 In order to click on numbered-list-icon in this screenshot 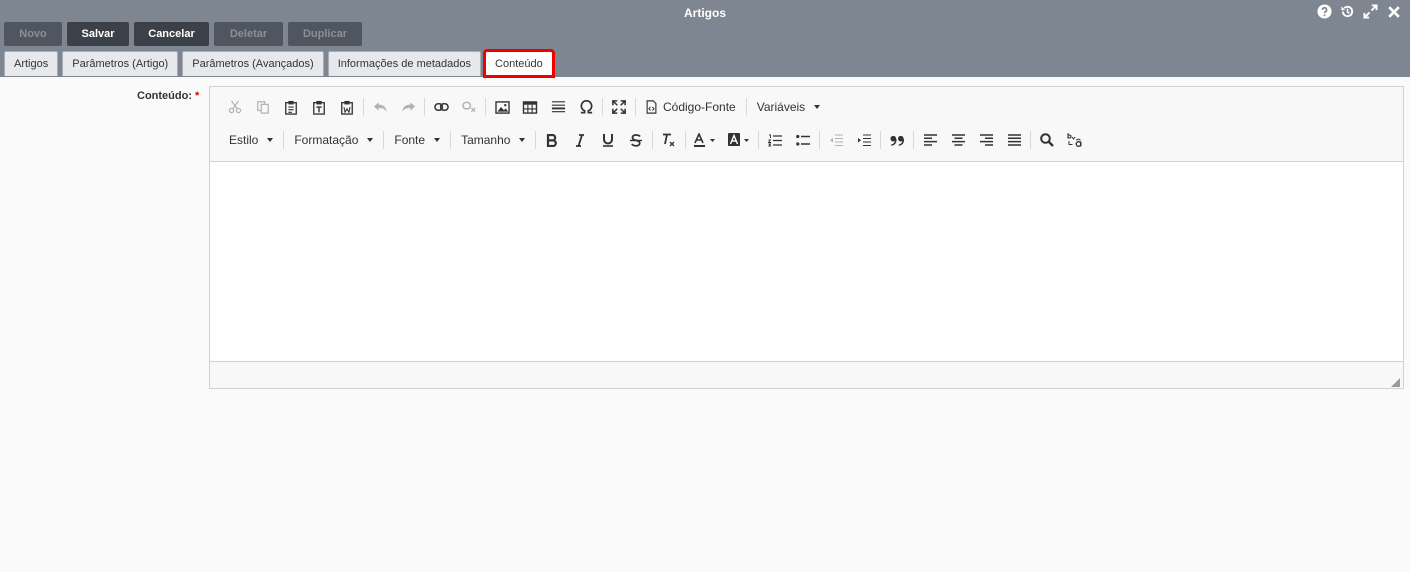, I will do `click(775, 140)`.